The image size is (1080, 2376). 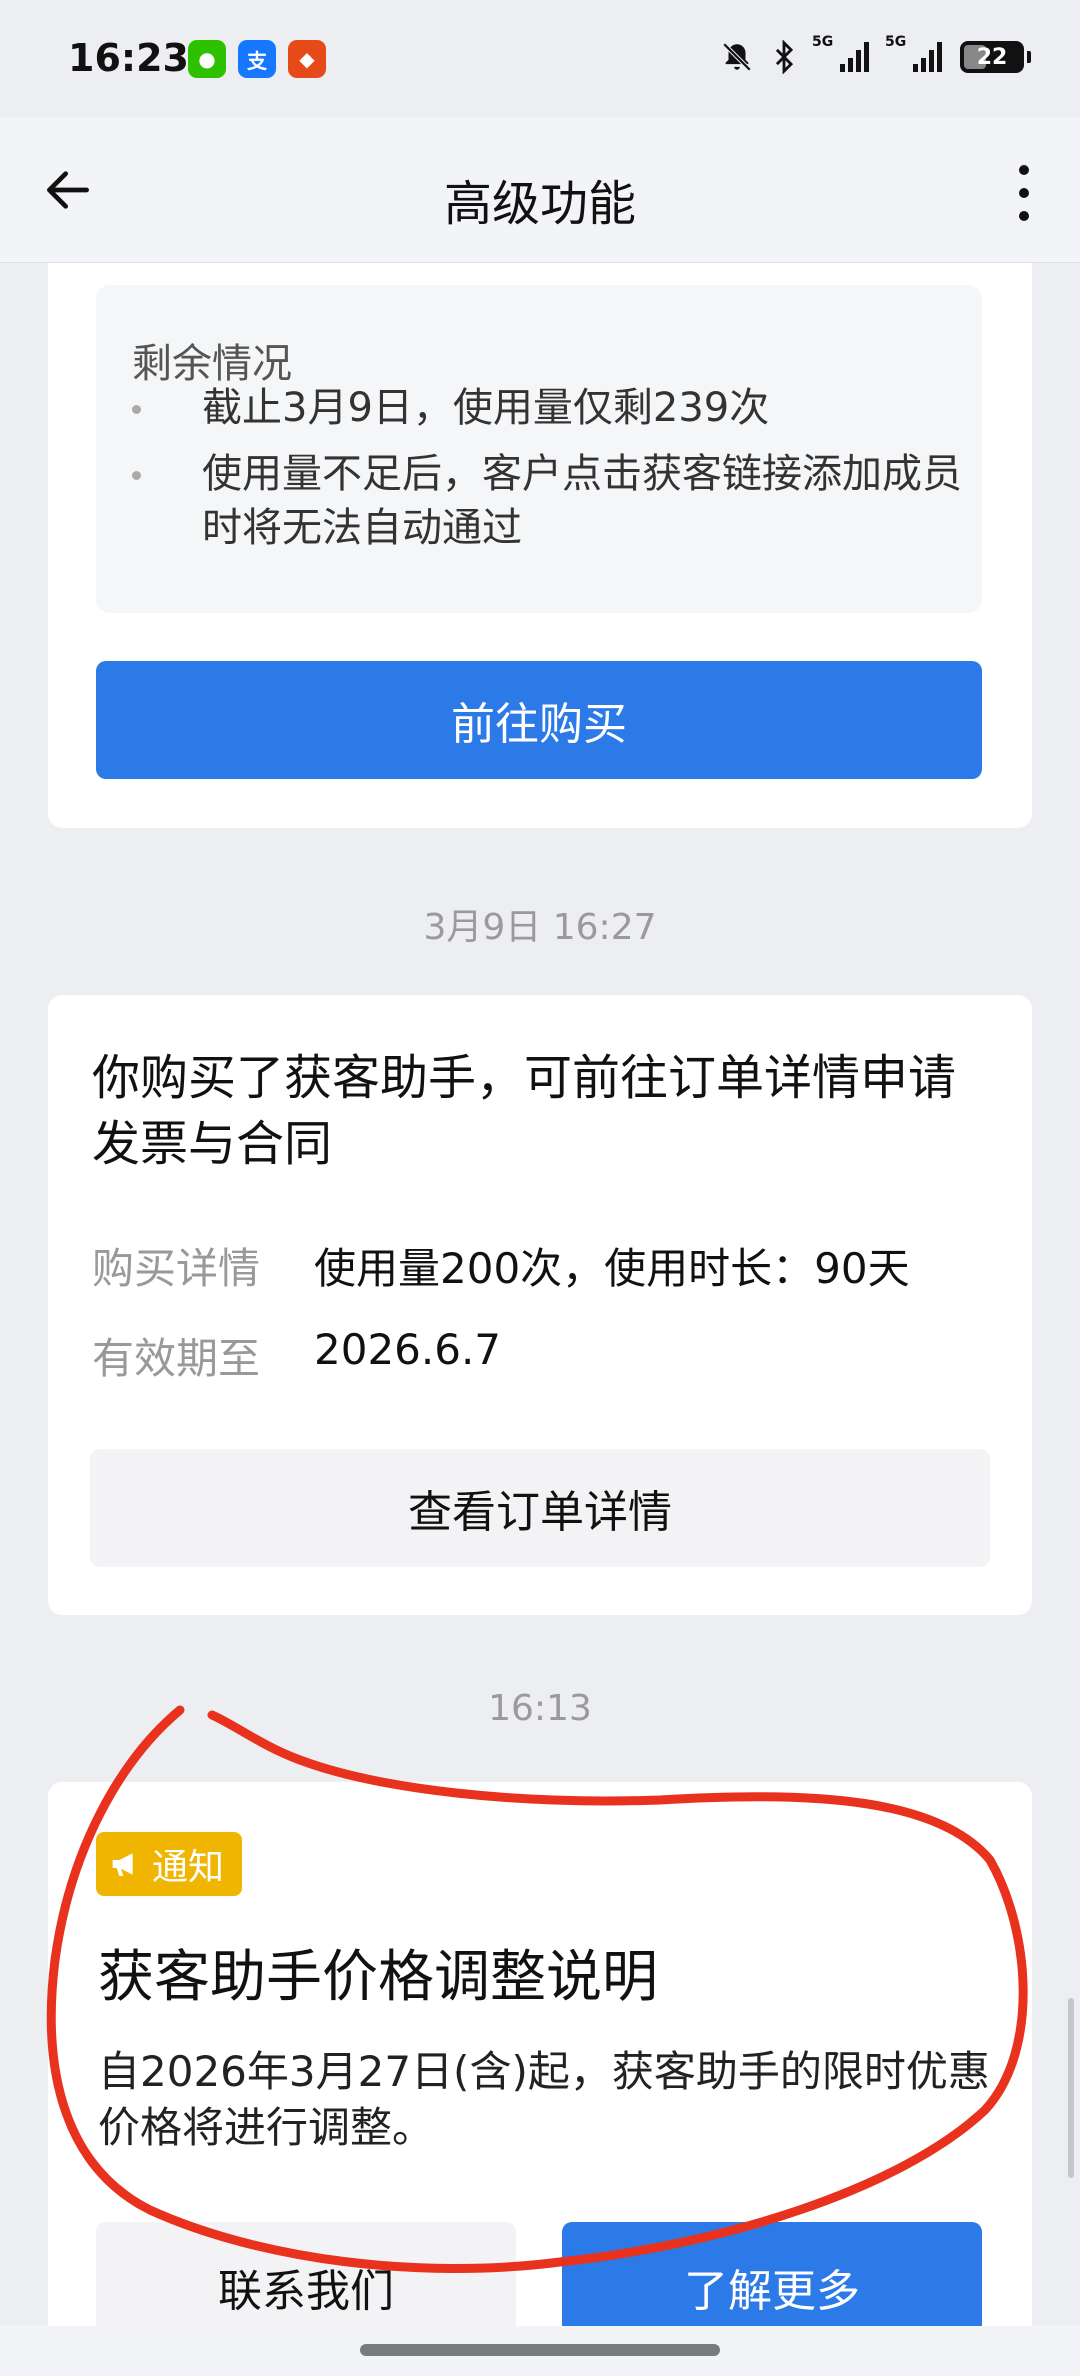 I want to click on notice-badge-label: 通知, so click(x=188, y=1867).